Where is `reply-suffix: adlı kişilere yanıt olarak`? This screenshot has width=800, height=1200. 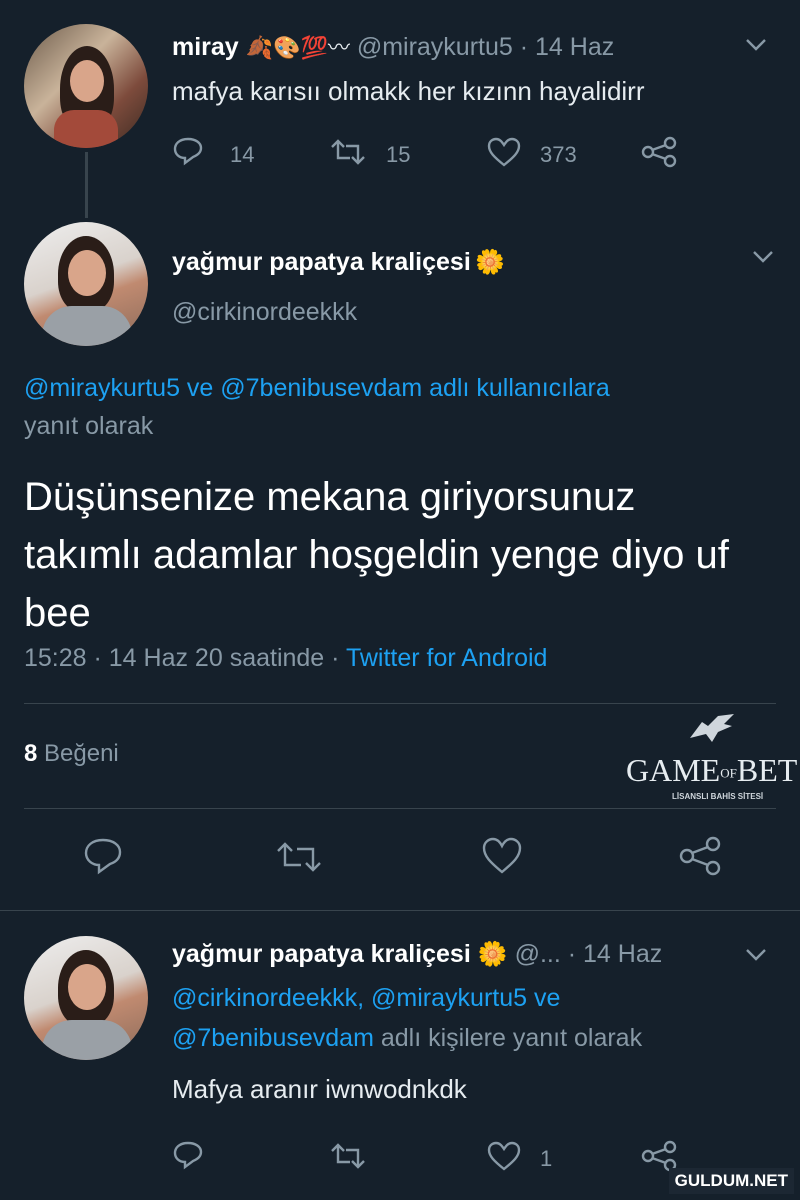 reply-suffix: adlı kişilere yanıt olarak is located at coordinates (511, 1038).